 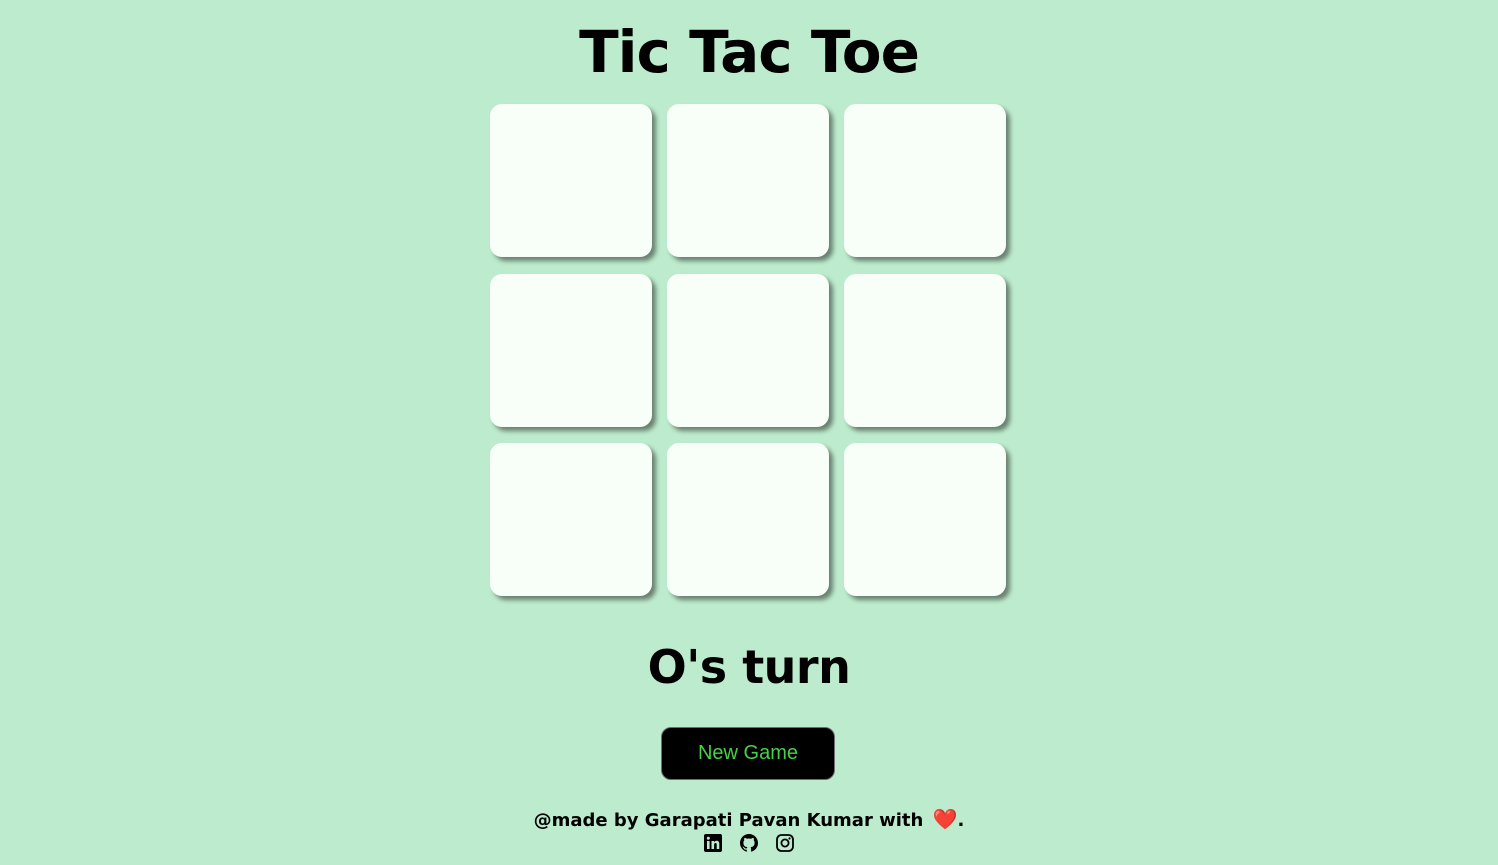 I want to click on footer-credit: @made by Garapati Pavan Kumar with ❤️., so click(x=749, y=820).